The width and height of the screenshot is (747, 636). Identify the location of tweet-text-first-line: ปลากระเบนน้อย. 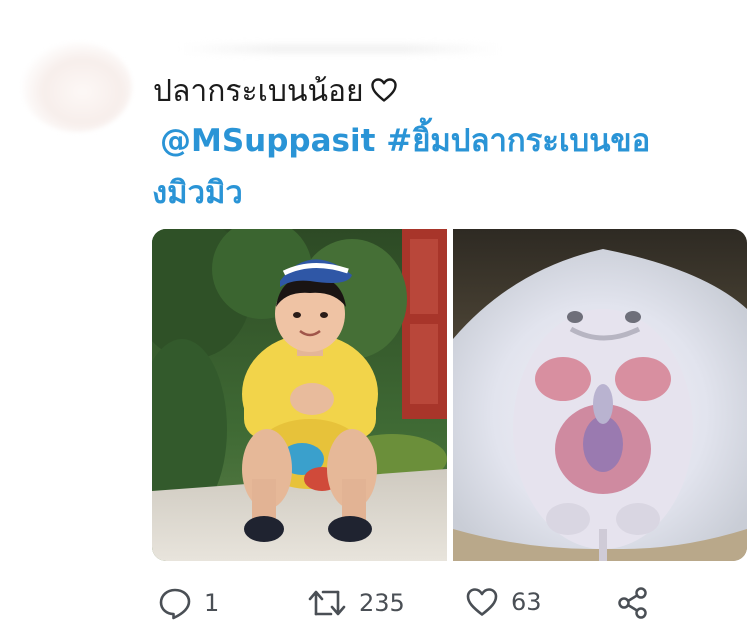
(275, 93).